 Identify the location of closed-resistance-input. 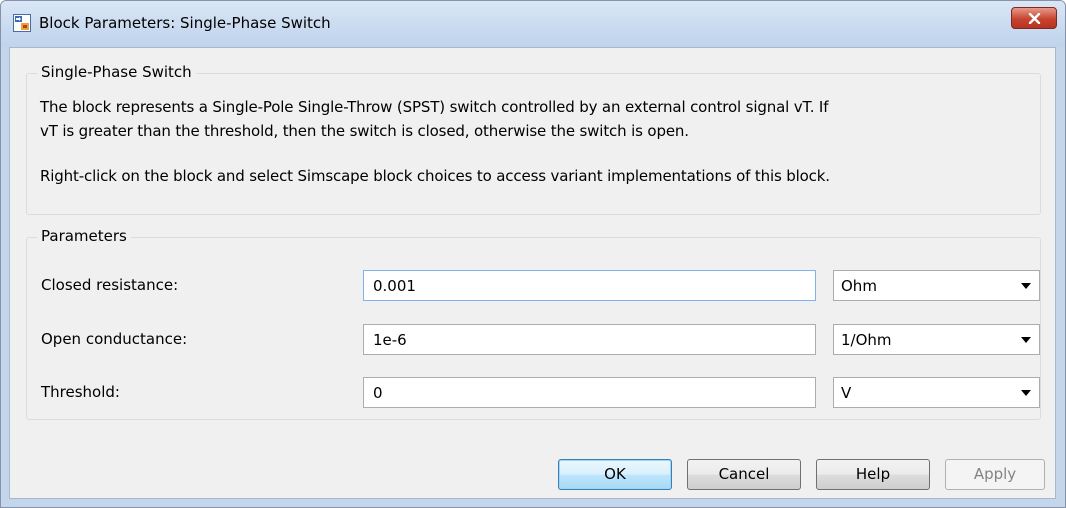
(589, 285).